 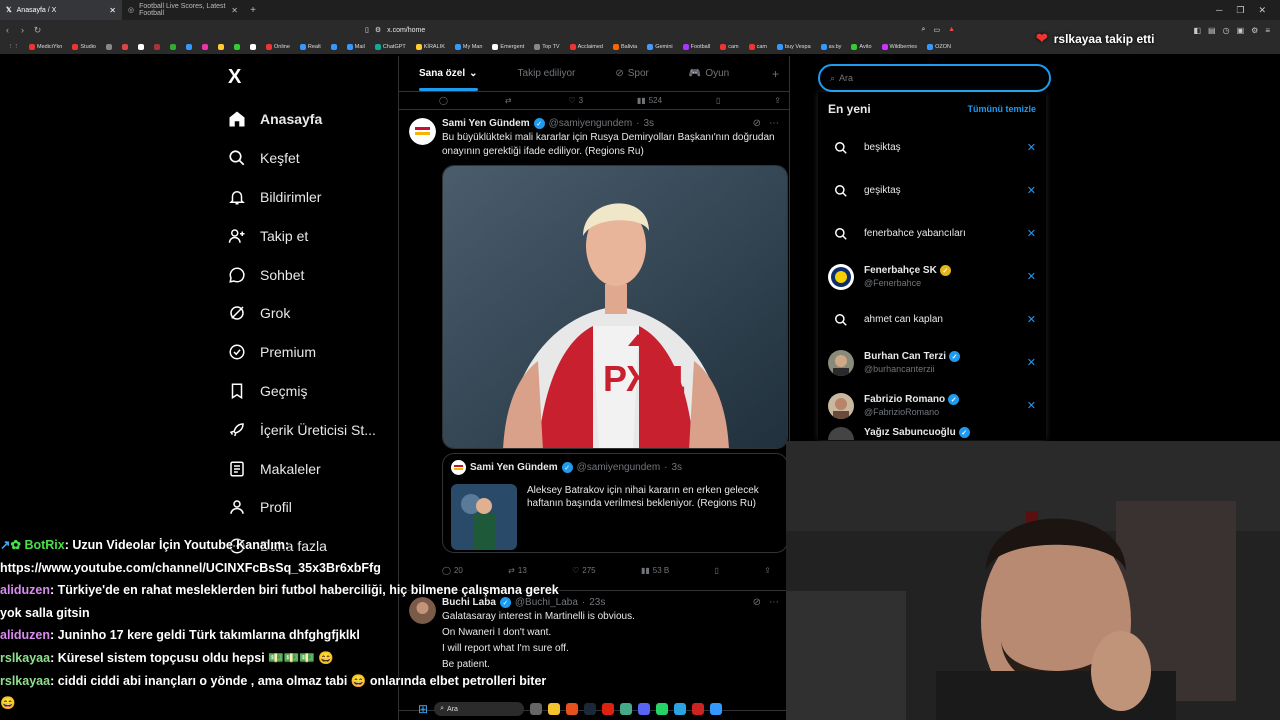 I want to click on like-button: ♡ 3, so click(x=575, y=100).